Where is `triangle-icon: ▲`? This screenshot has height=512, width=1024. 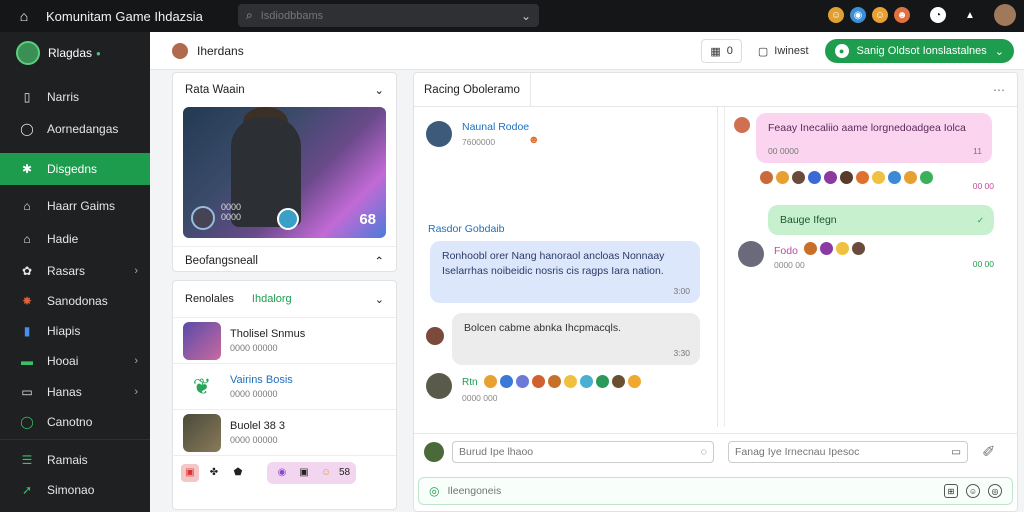 triangle-icon: ▲ is located at coordinates (970, 15).